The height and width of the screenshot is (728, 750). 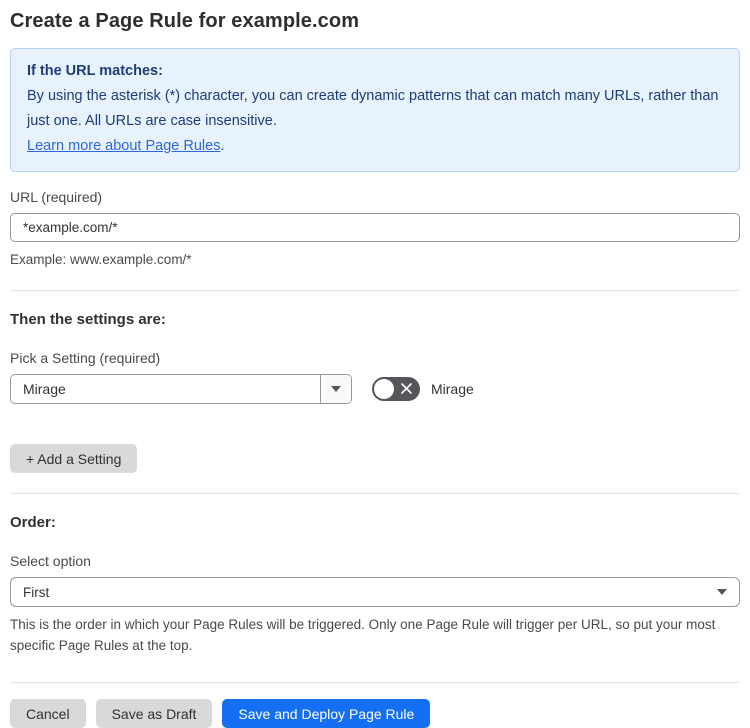 What do you see at coordinates (326, 713) in the screenshot?
I see `save-deploy-button: Save and Deploy Page Rule` at bounding box center [326, 713].